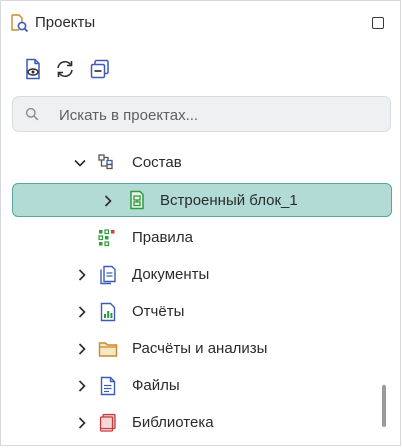 The height and width of the screenshot is (448, 403). I want to click on tree-item-label: Файлы, so click(156, 385).